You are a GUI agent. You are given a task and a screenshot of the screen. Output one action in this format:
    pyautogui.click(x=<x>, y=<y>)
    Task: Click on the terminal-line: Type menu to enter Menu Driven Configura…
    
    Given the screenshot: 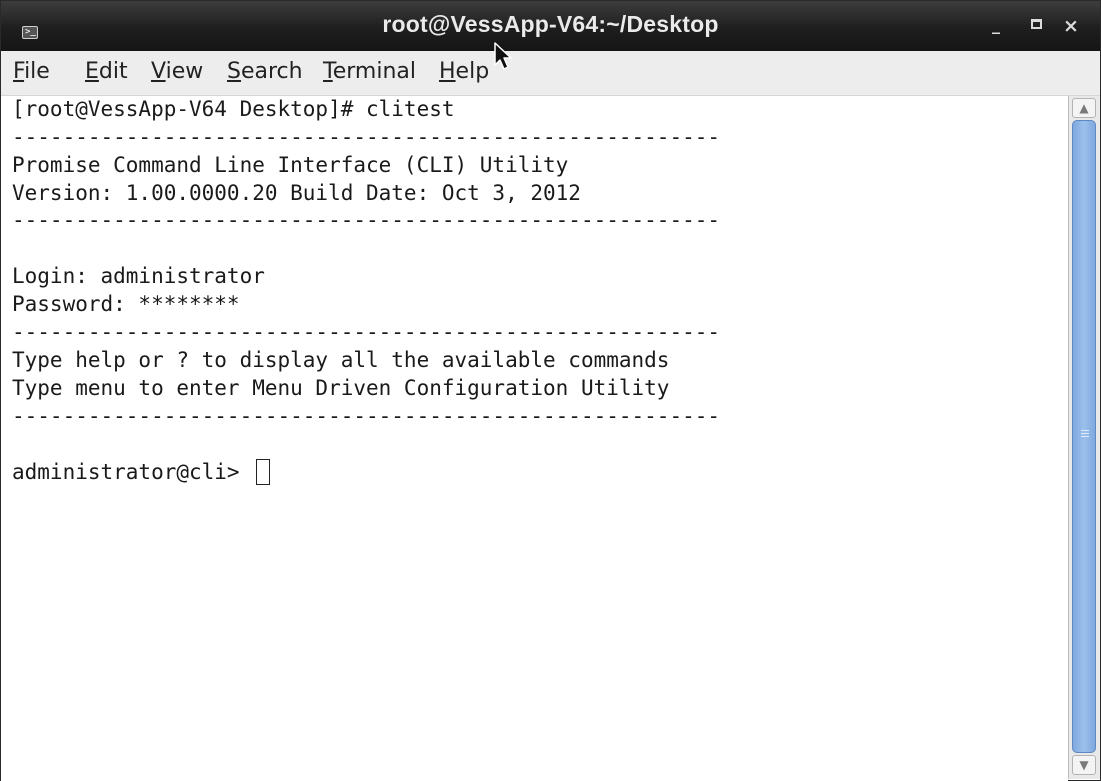 What is the action you would take?
    pyautogui.click(x=341, y=388)
    